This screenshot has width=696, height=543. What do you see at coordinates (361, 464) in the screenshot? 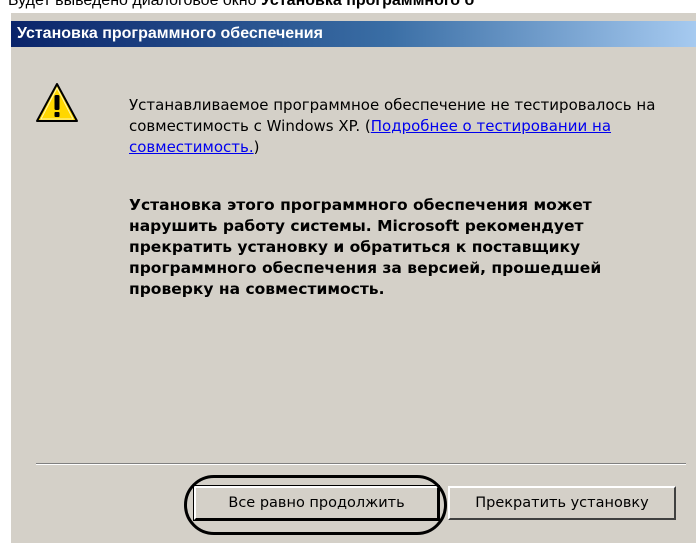
I see `button-separator` at bounding box center [361, 464].